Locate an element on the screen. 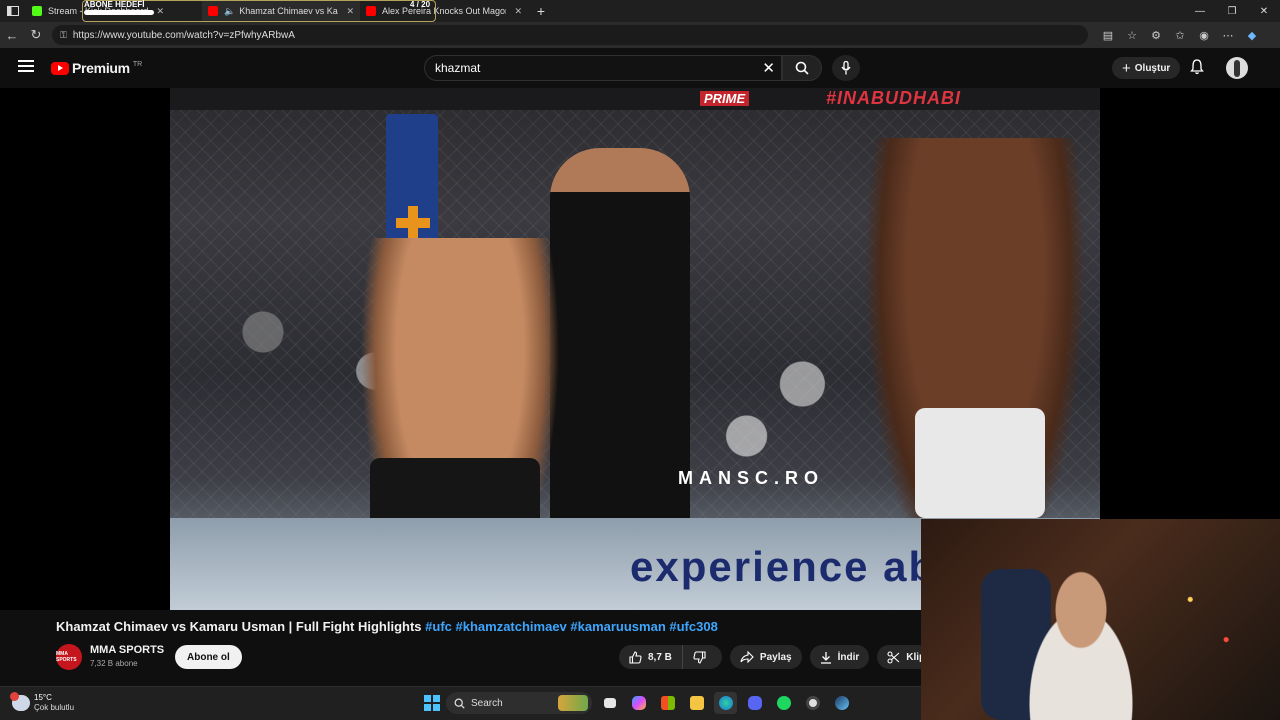  banner-hashtag-text: #INABUDHABI is located at coordinates (894, 98).